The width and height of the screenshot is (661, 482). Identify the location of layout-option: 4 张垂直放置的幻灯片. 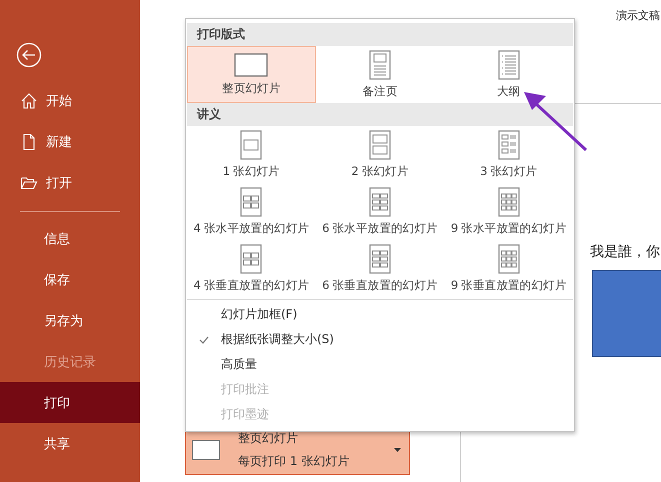
(251, 268).